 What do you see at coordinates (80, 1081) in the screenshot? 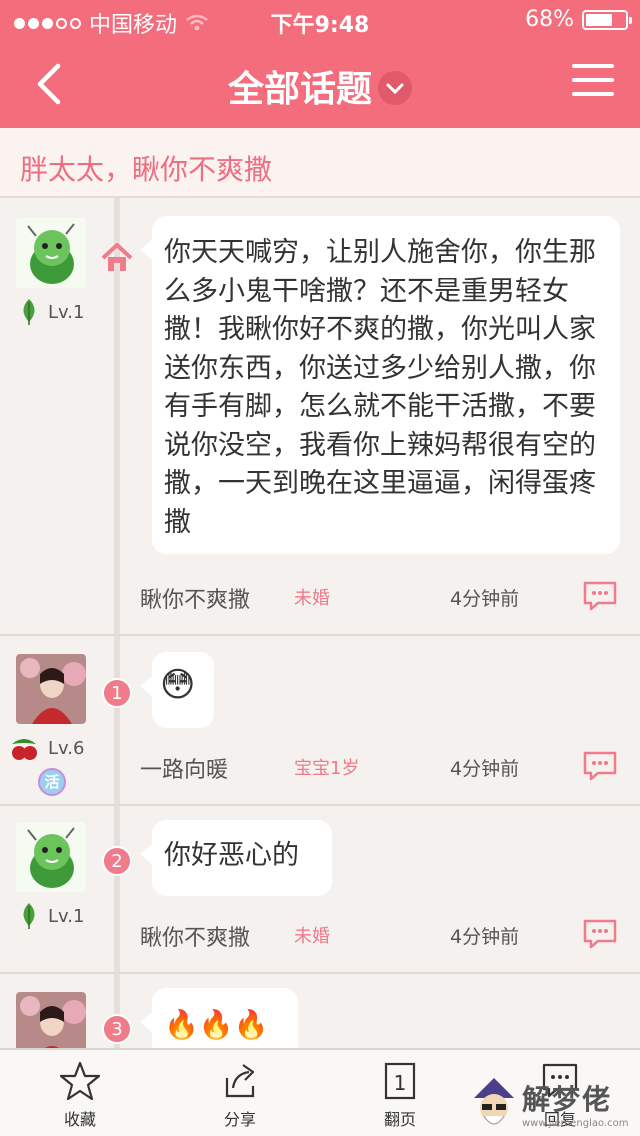
I see `star-icon` at bounding box center [80, 1081].